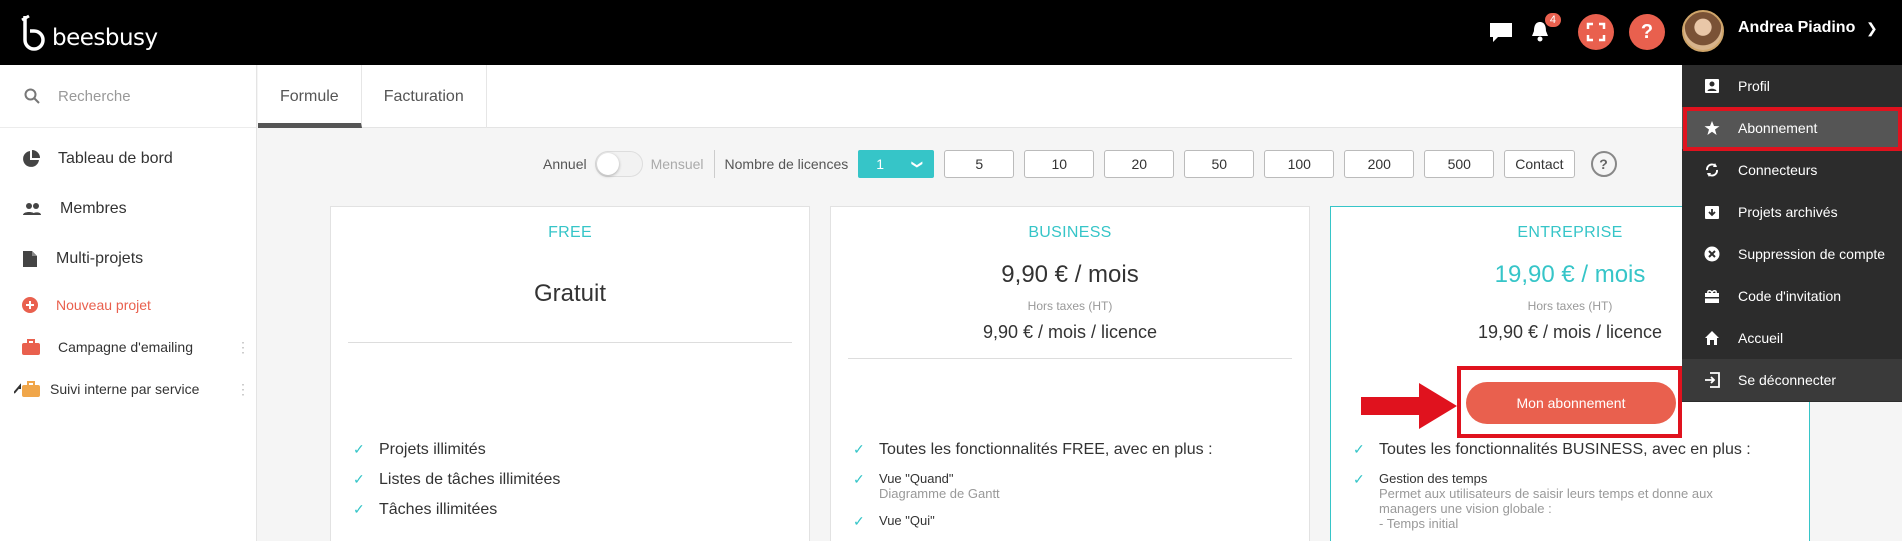 The image size is (1902, 541). Describe the element at coordinates (1792, 170) in the screenshot. I see `menu-item-connecteurs: Connecteurs` at that location.